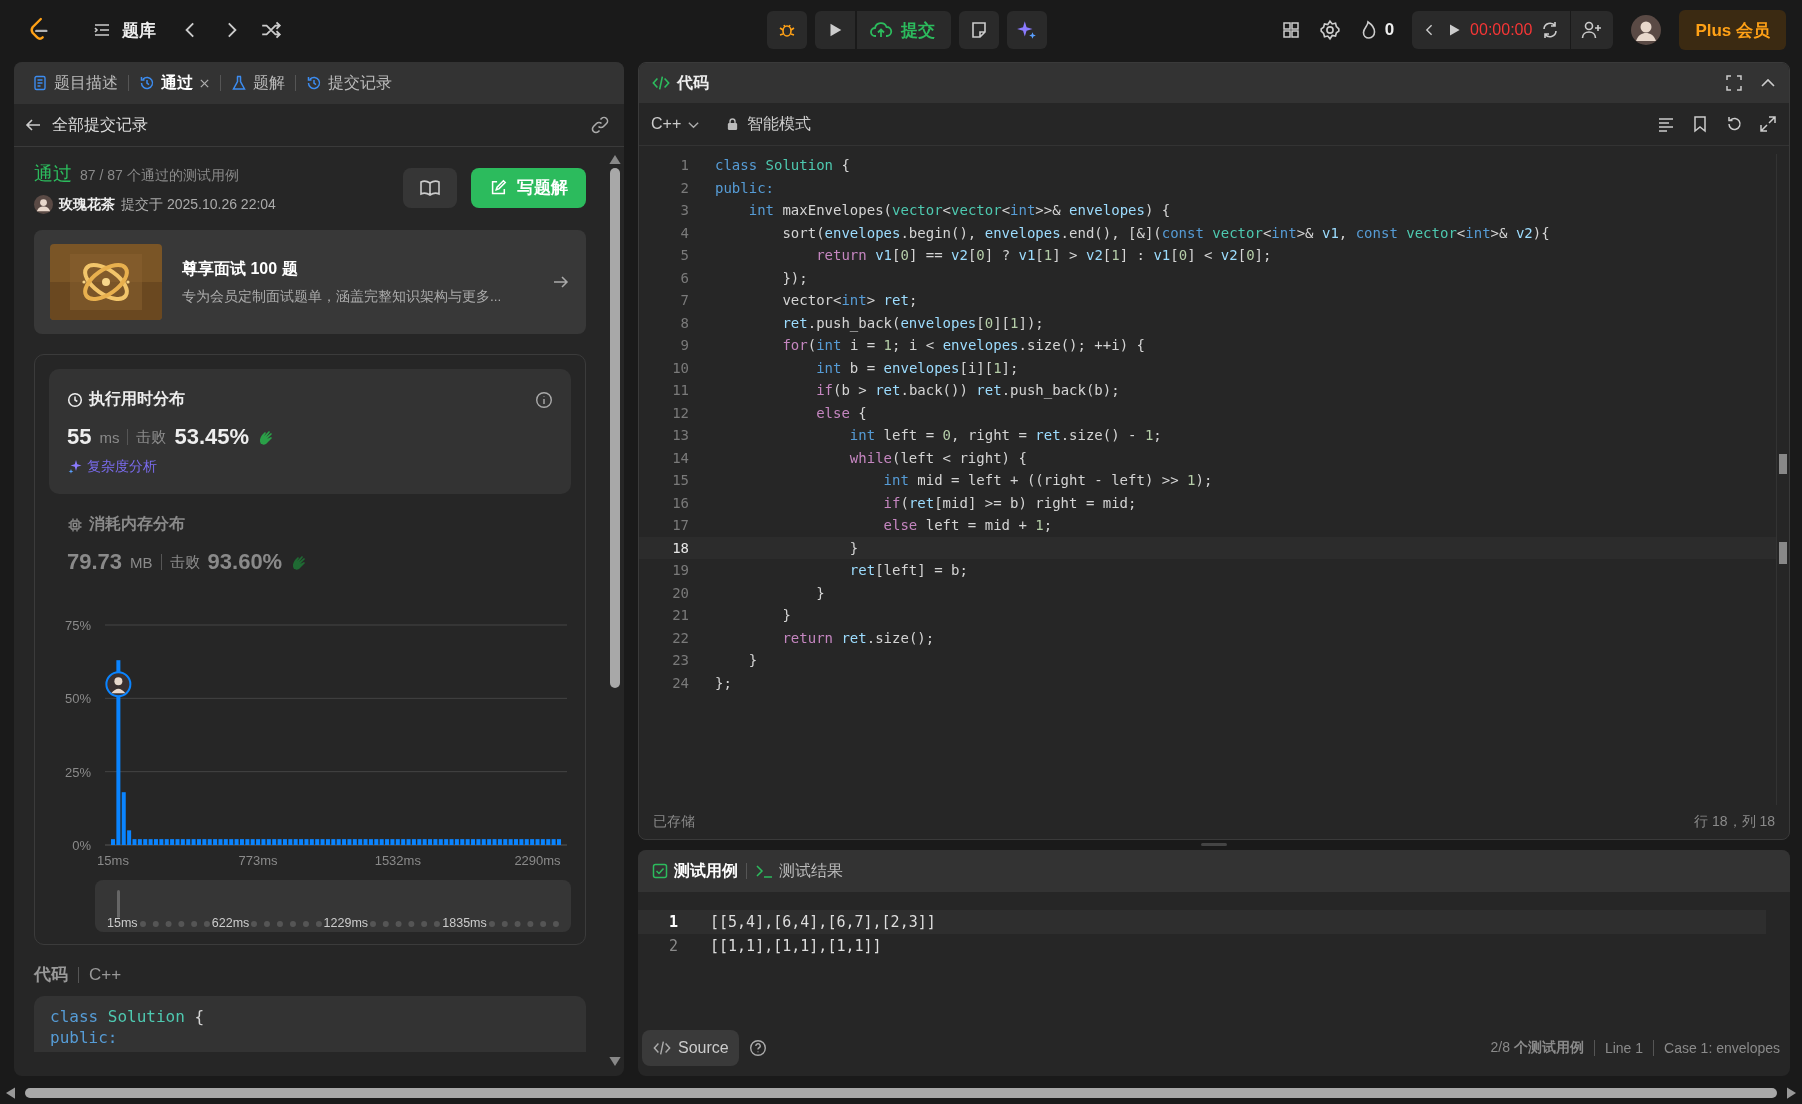 This screenshot has height=1104, width=1802. Describe the element at coordinates (75, 83) in the screenshot. I see `panel-tab: 题目描述` at that location.